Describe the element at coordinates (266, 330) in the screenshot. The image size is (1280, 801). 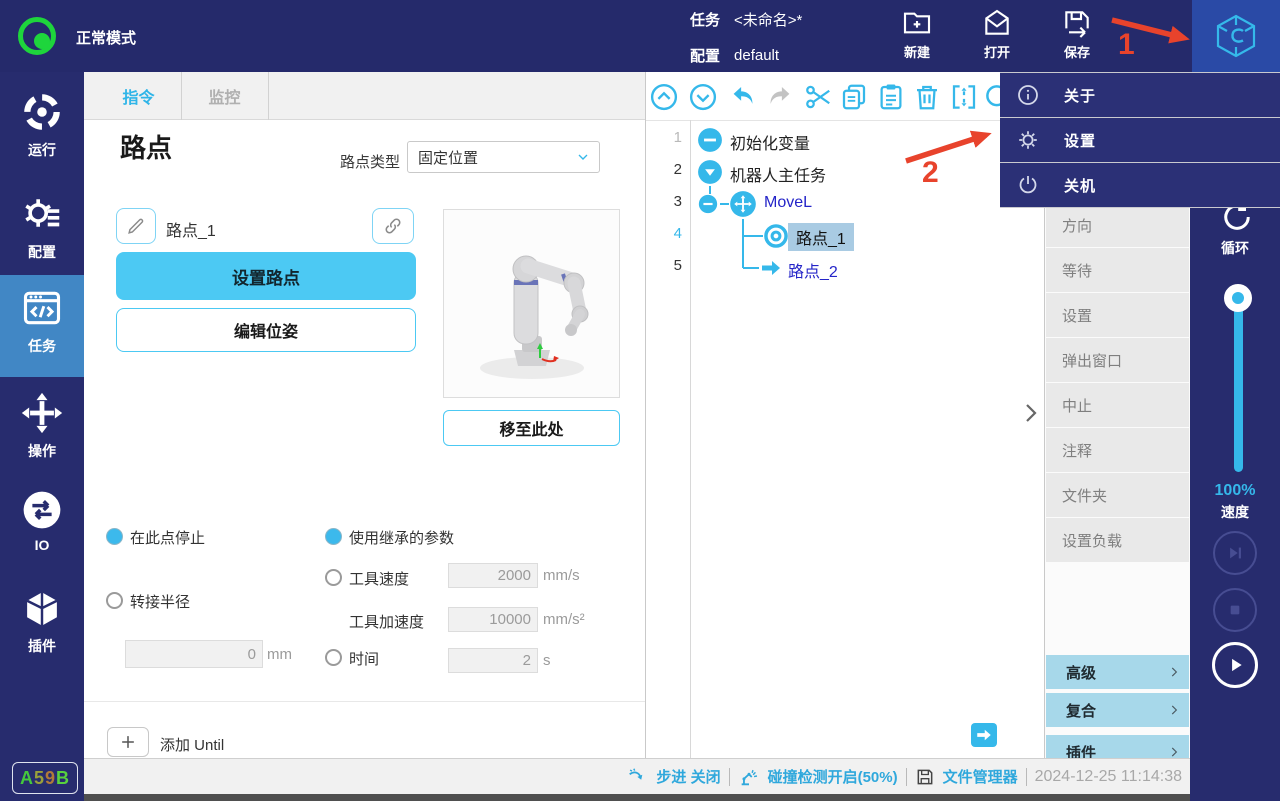
I see `edit-pose-button: 编辑位姿` at that location.